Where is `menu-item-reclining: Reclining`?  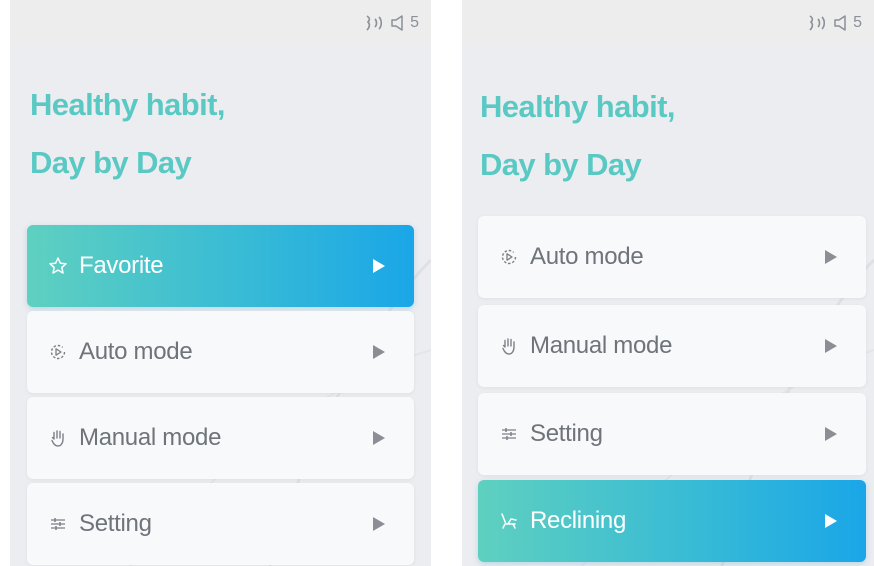 menu-item-reclining: Reclining is located at coordinates (672, 521).